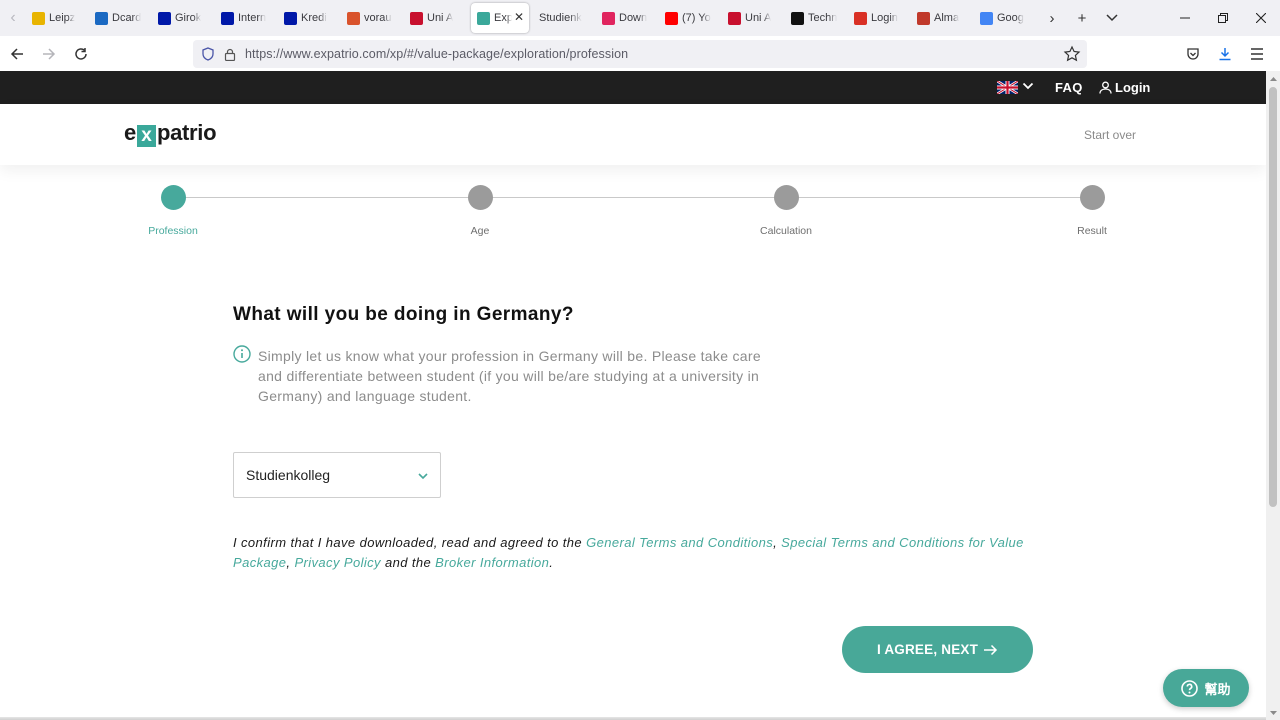 Image resolution: width=1280 pixels, height=720 pixels. Describe the element at coordinates (1133, 87) in the screenshot. I see `login-label: Login` at that location.